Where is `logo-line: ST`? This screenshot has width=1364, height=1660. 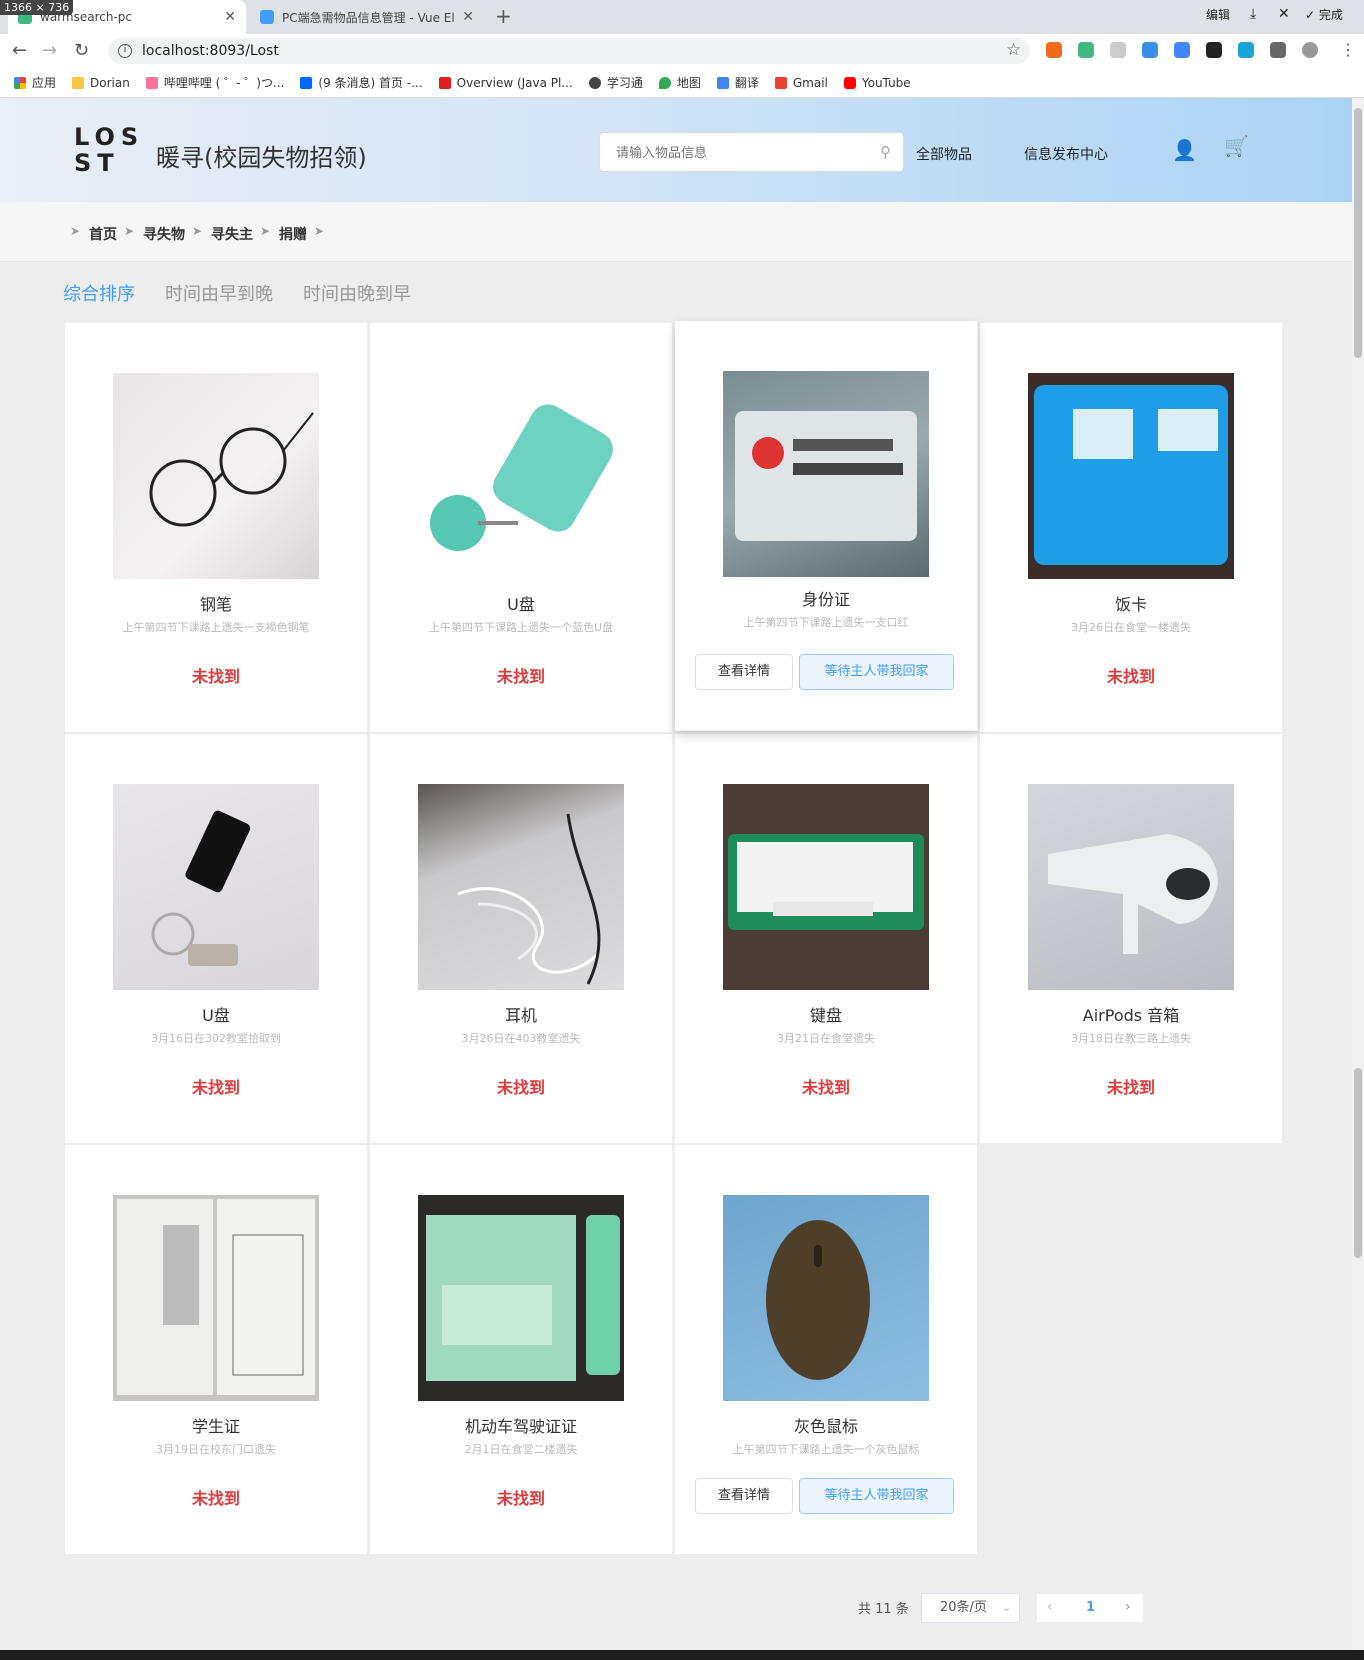 logo-line: ST is located at coordinates (97, 163).